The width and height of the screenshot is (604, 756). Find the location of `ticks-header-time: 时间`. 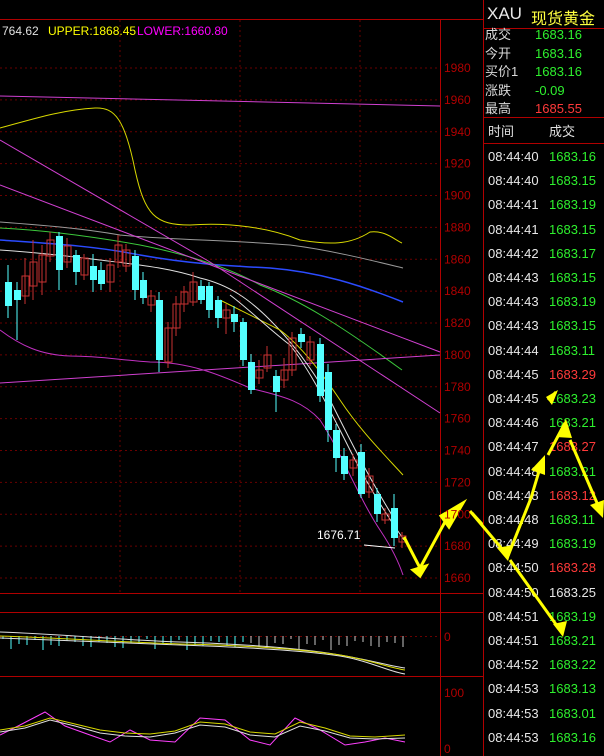

ticks-header-time: 时间 is located at coordinates (501, 131).